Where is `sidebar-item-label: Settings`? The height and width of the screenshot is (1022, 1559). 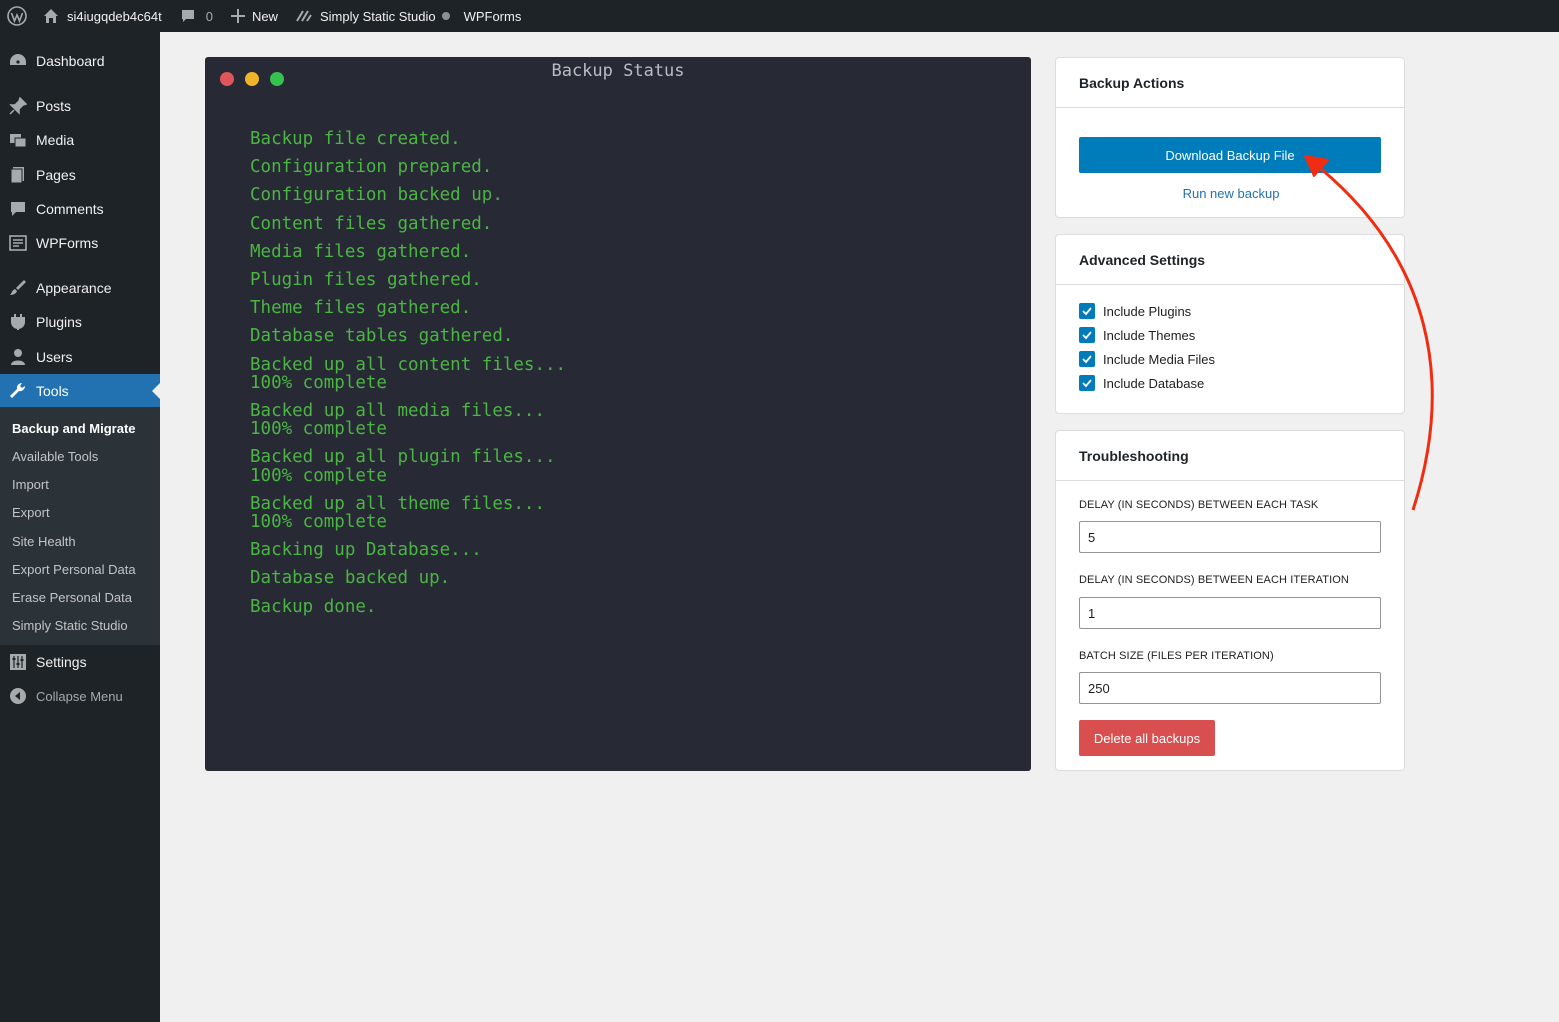 sidebar-item-label: Settings is located at coordinates (61, 662).